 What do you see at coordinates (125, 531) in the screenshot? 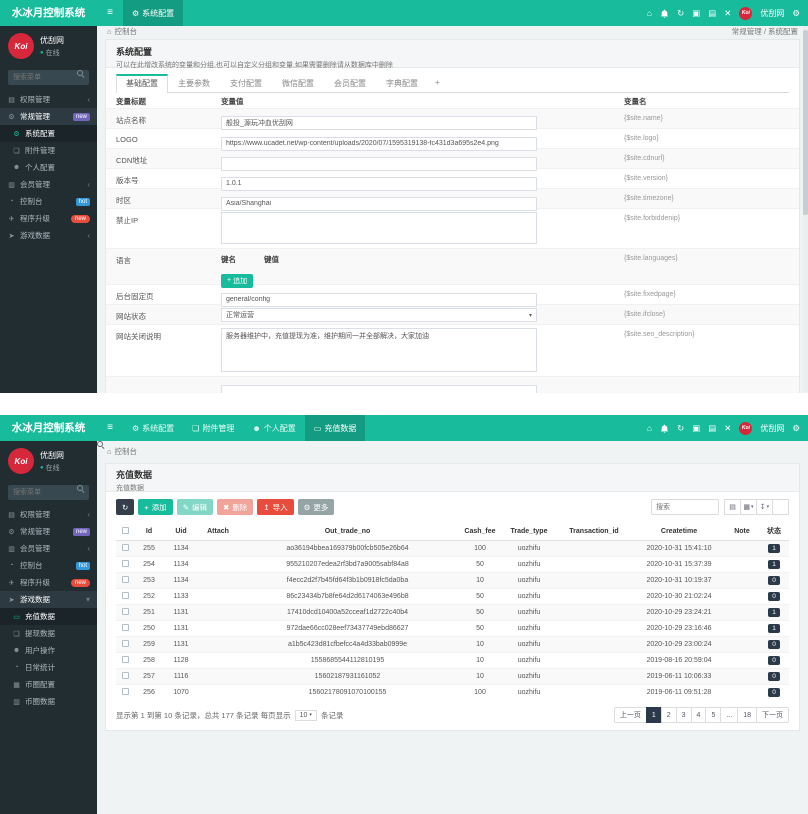
I see `select-all-header` at bounding box center [125, 531].